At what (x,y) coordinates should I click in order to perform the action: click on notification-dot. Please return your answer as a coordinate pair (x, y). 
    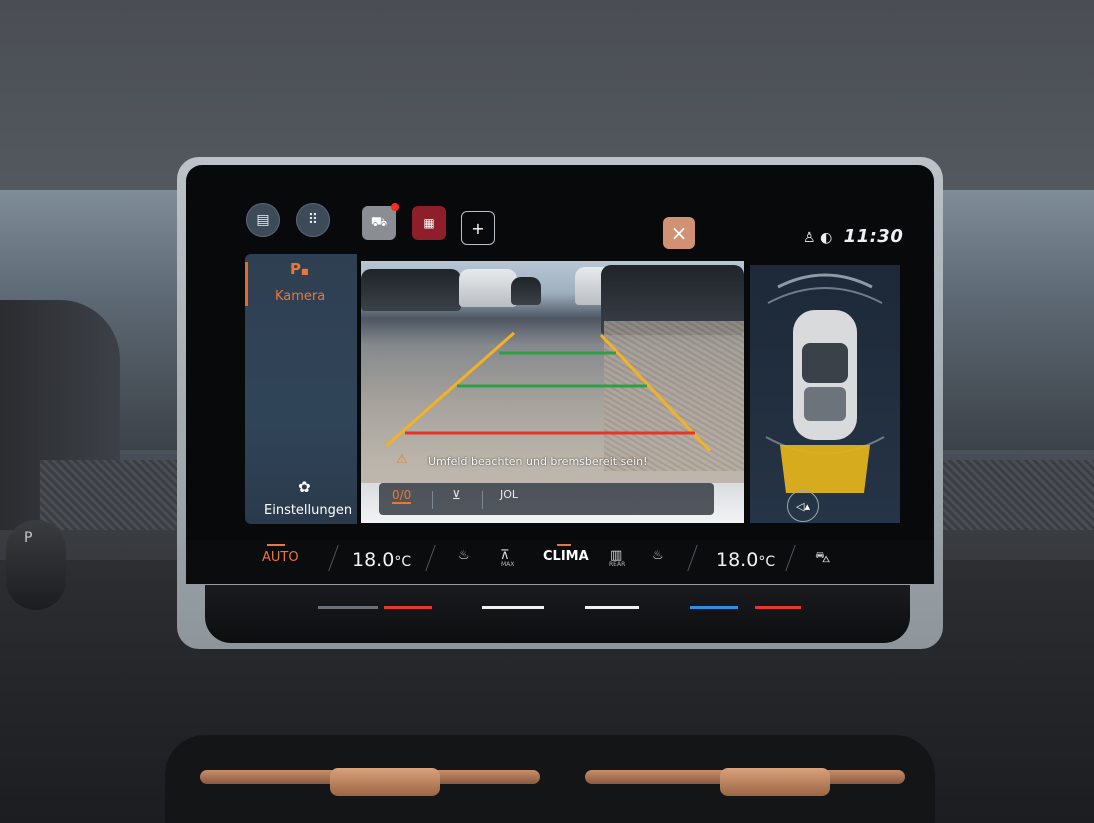
    Looking at the image, I should click on (395, 207).